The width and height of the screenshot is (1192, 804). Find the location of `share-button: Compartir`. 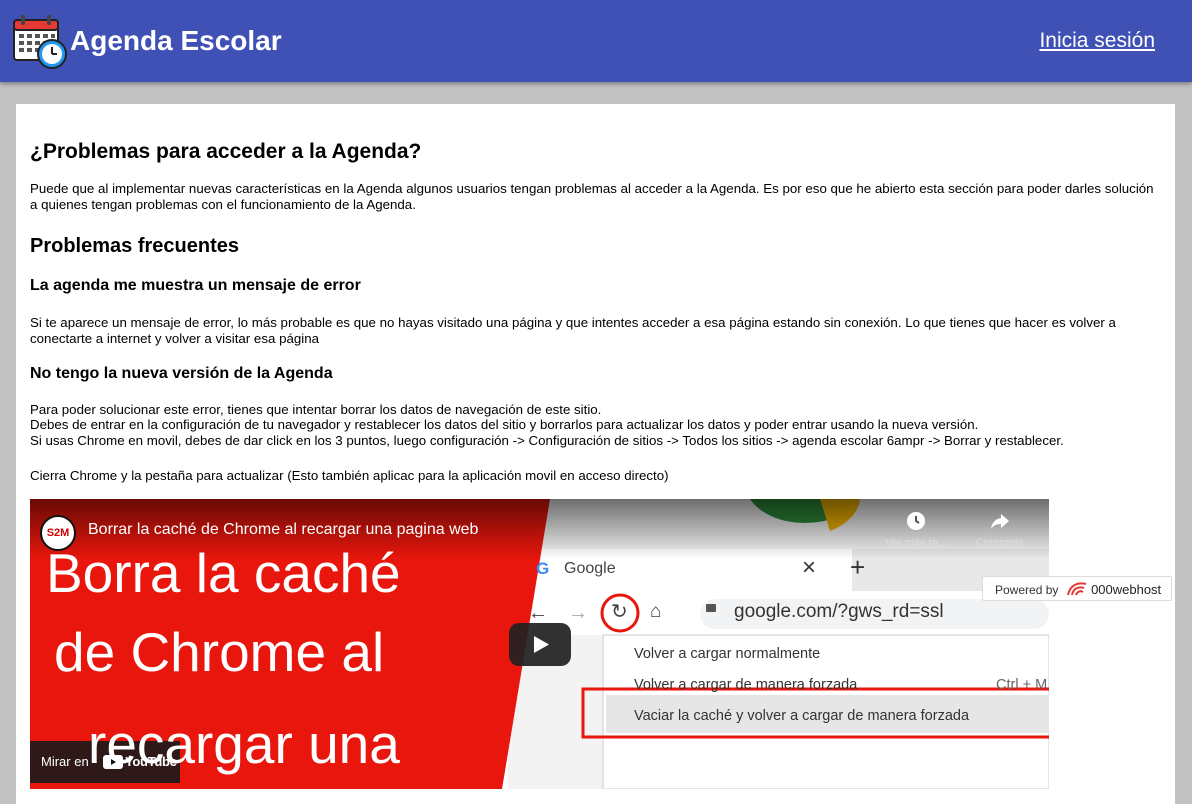

share-button: Compartir is located at coordinates (1000, 530).